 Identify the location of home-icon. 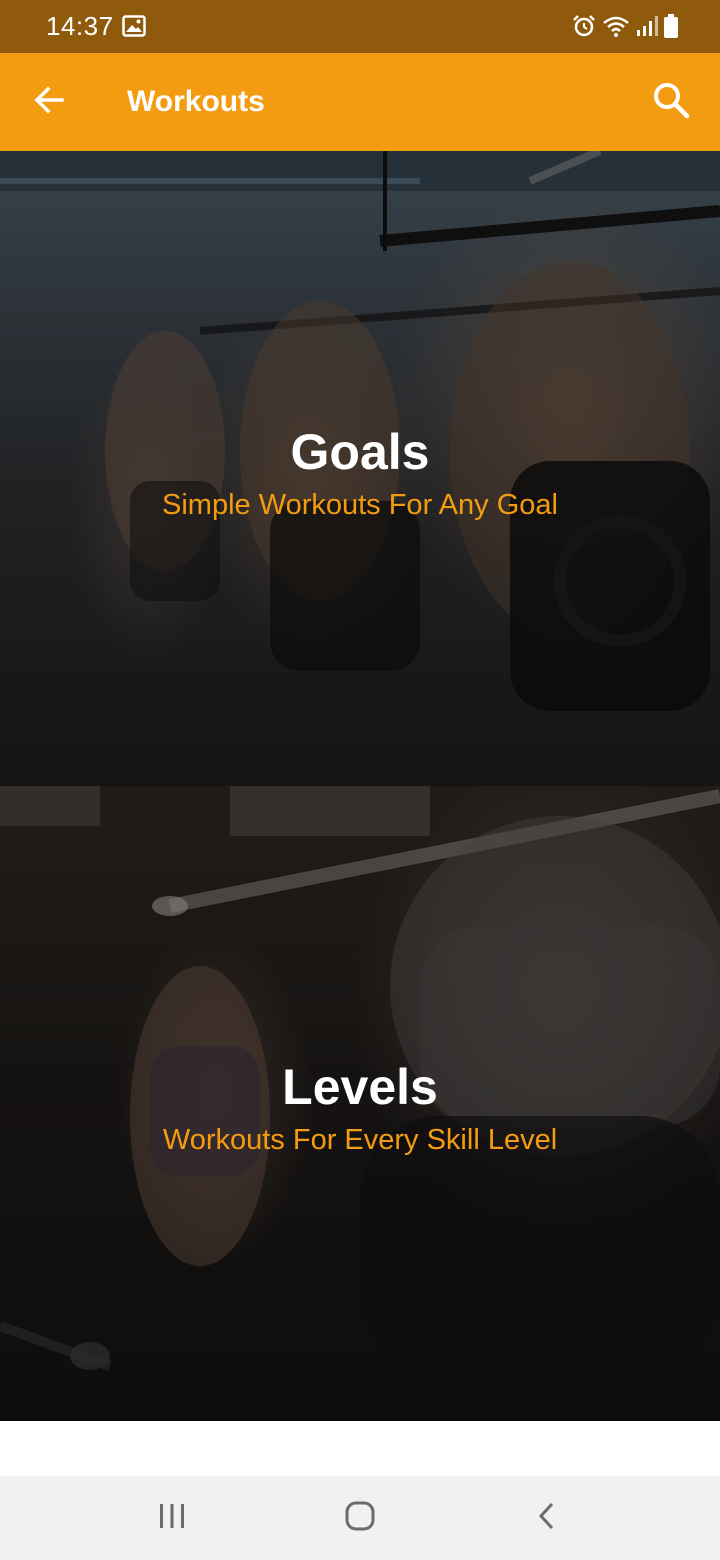
(360, 1518).